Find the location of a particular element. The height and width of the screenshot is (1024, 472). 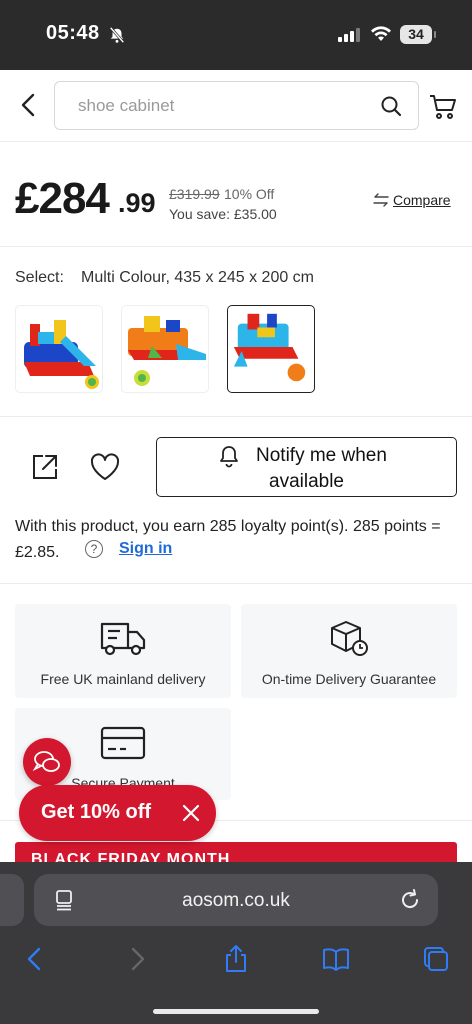

status-time: 05:48 is located at coordinates (73, 33).